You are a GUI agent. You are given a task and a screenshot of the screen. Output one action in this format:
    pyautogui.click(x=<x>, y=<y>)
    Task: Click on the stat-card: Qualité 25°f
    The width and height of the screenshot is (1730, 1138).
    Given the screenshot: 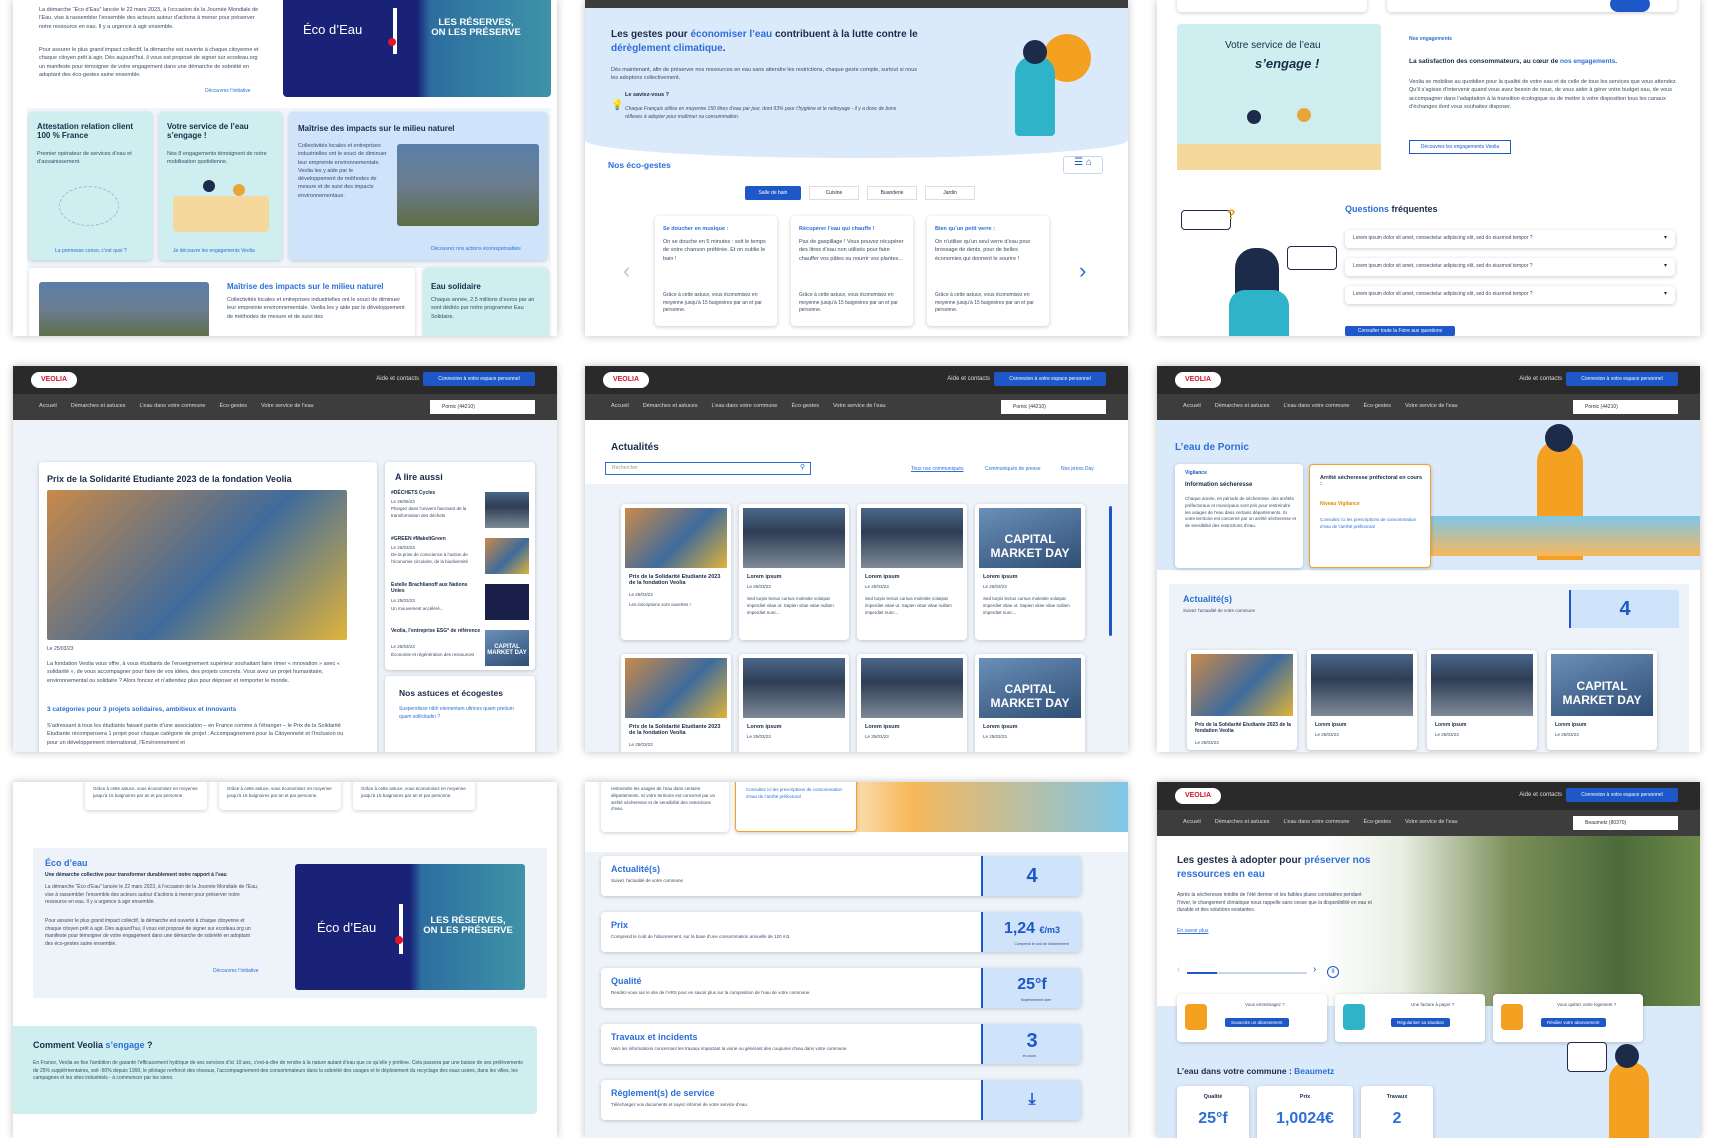 What is the action you would take?
    pyautogui.click(x=1213, y=1112)
    